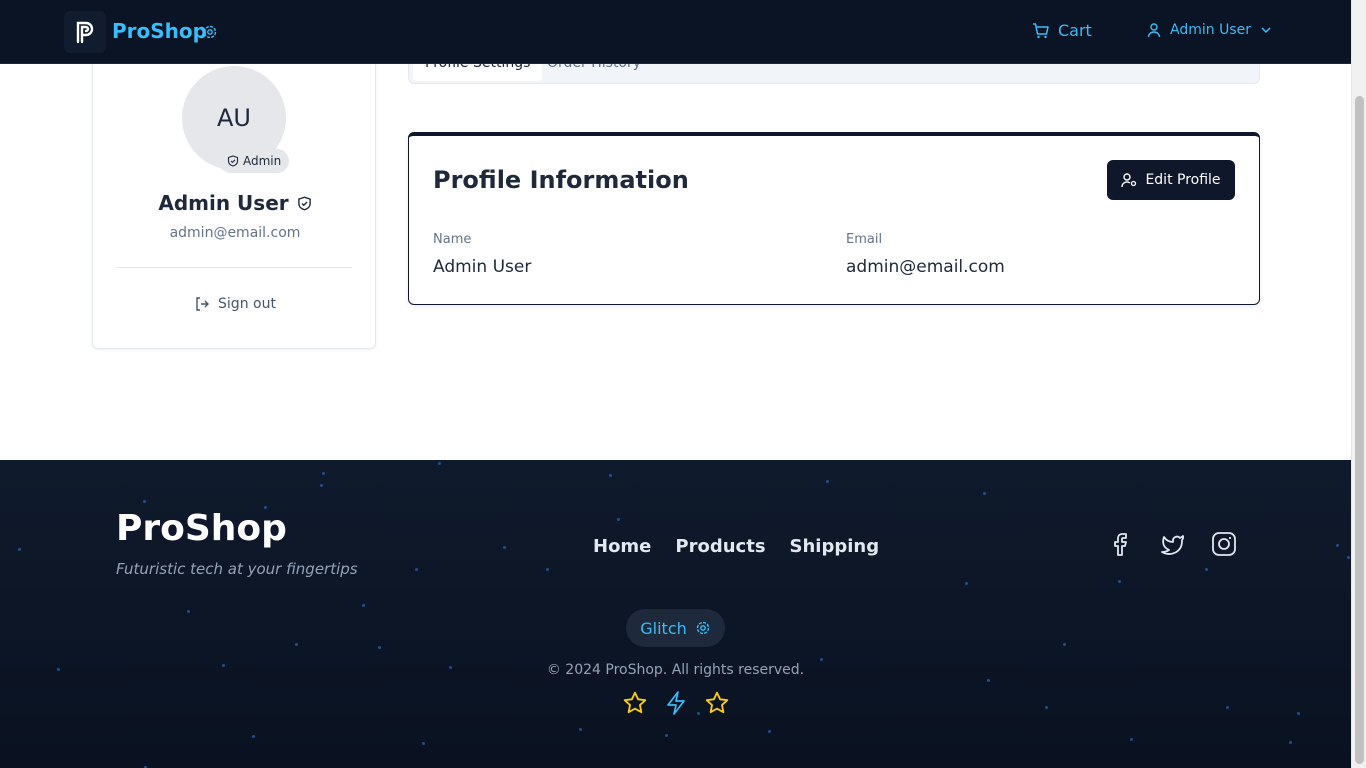 Image resolution: width=1366 pixels, height=768 pixels. Describe the element at coordinates (1224, 544) in the screenshot. I see `instagram-icon` at that location.